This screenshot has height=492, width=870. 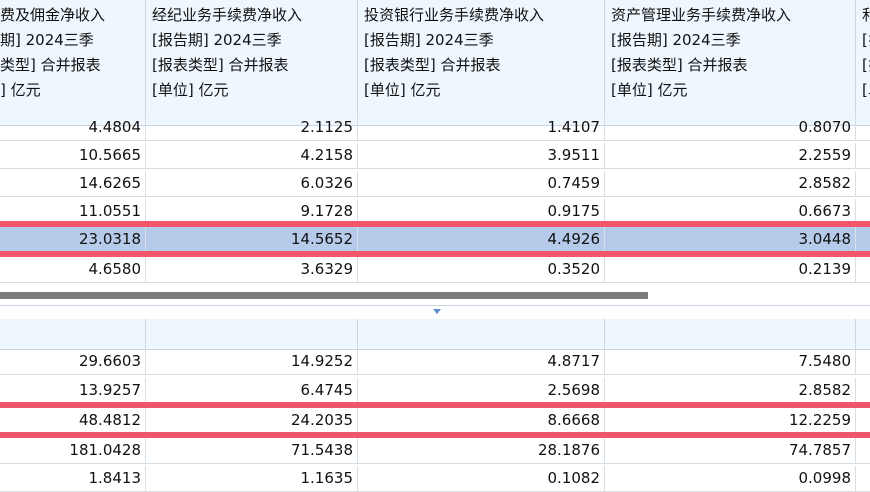 What do you see at coordinates (730, 127) in the screenshot?
I see `table-cell: 0.8070` at bounding box center [730, 127].